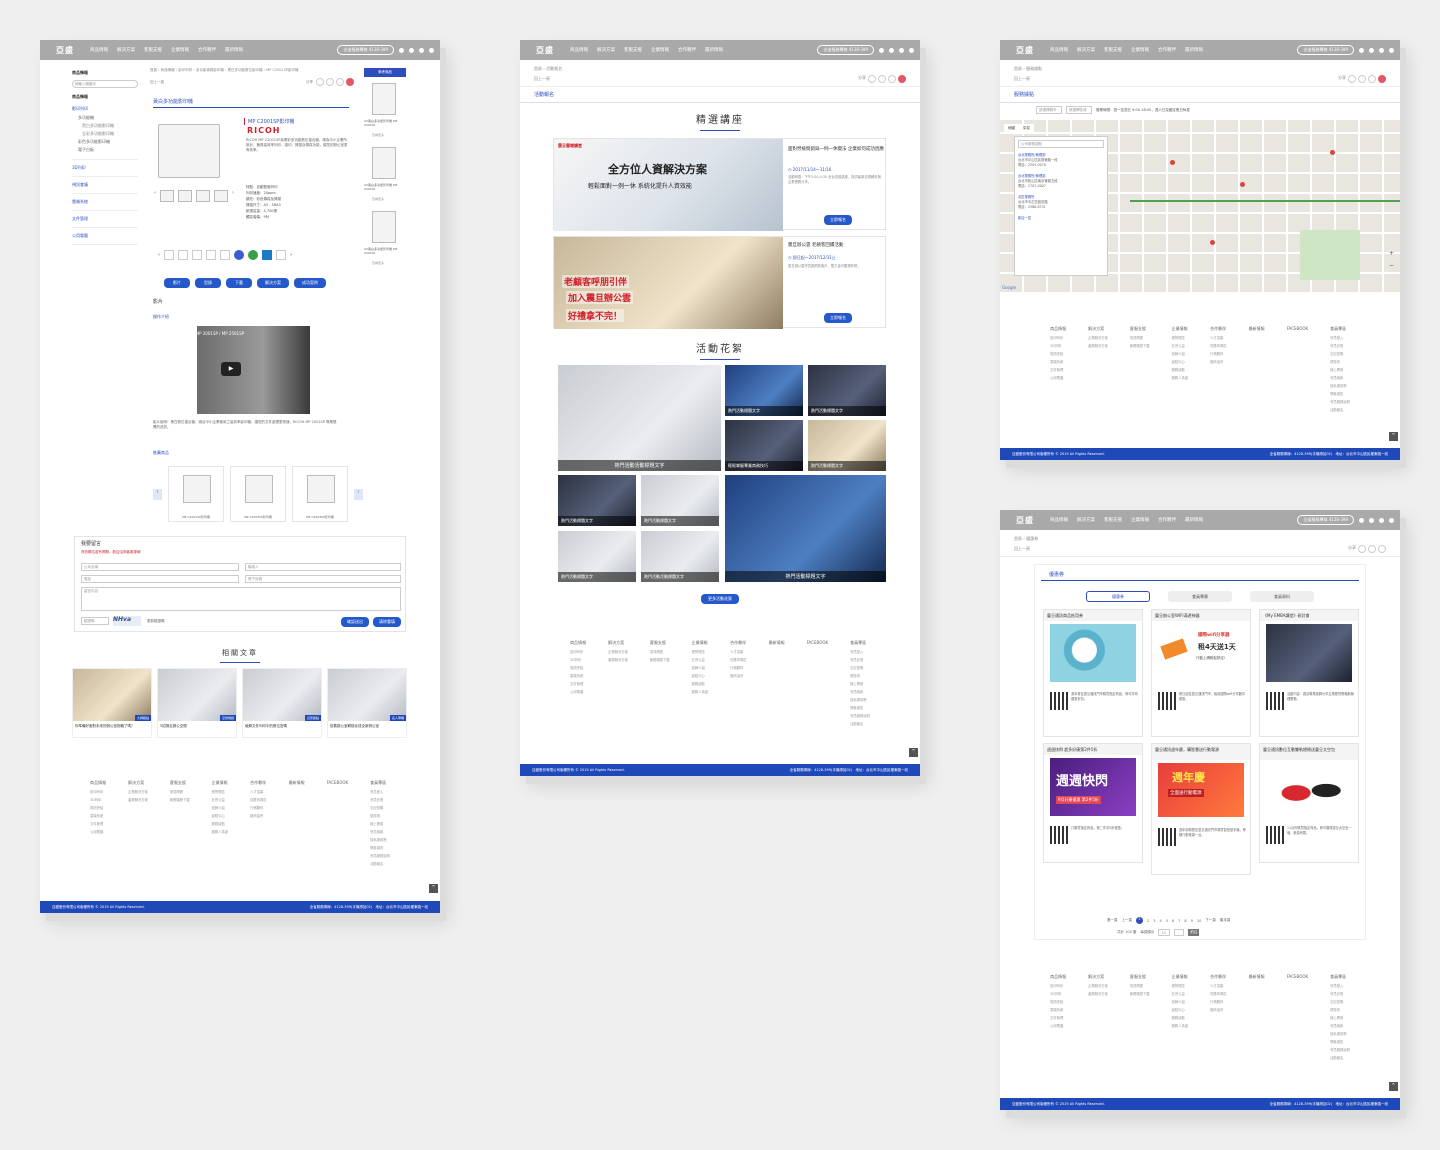 Image resolution: width=1440 pixels, height=1150 pixels. What do you see at coordinates (208, 283) in the screenshot?
I see `tab-catalog: 型錄` at bounding box center [208, 283].